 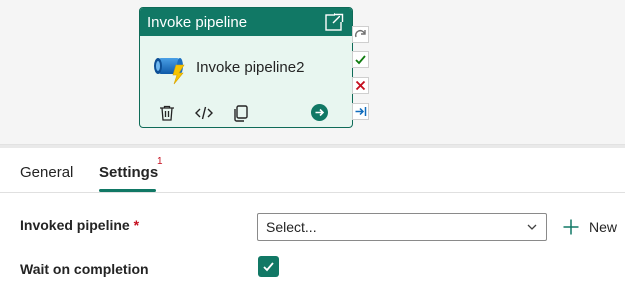 What do you see at coordinates (136, 225) in the screenshot?
I see `required-asterisk: *` at bounding box center [136, 225].